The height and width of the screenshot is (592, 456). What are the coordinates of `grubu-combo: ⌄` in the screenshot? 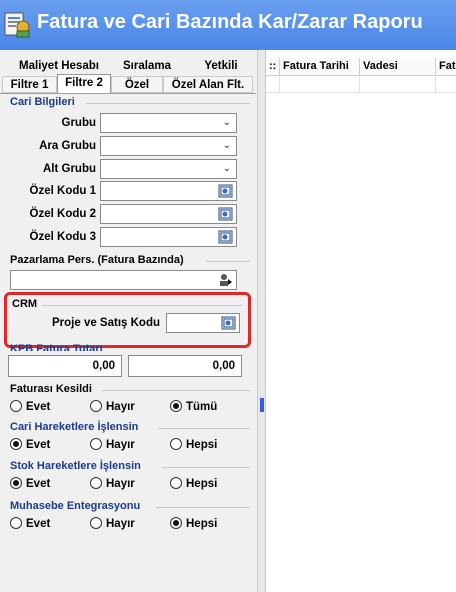 It's located at (168, 123).